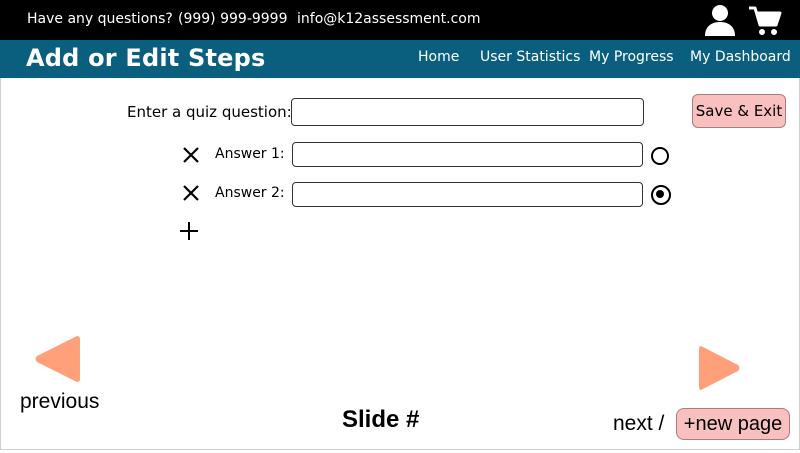 Image resolution: width=800 pixels, height=453 pixels. I want to click on page-title: Add or Edit Steps, so click(146, 58).